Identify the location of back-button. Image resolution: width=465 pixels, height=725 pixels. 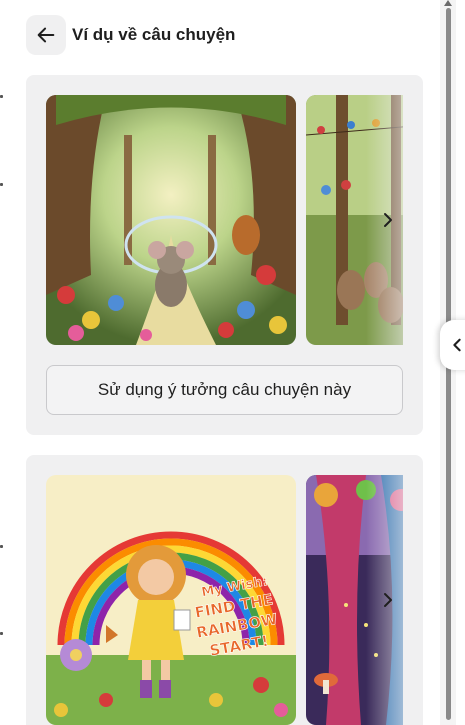
(46, 35).